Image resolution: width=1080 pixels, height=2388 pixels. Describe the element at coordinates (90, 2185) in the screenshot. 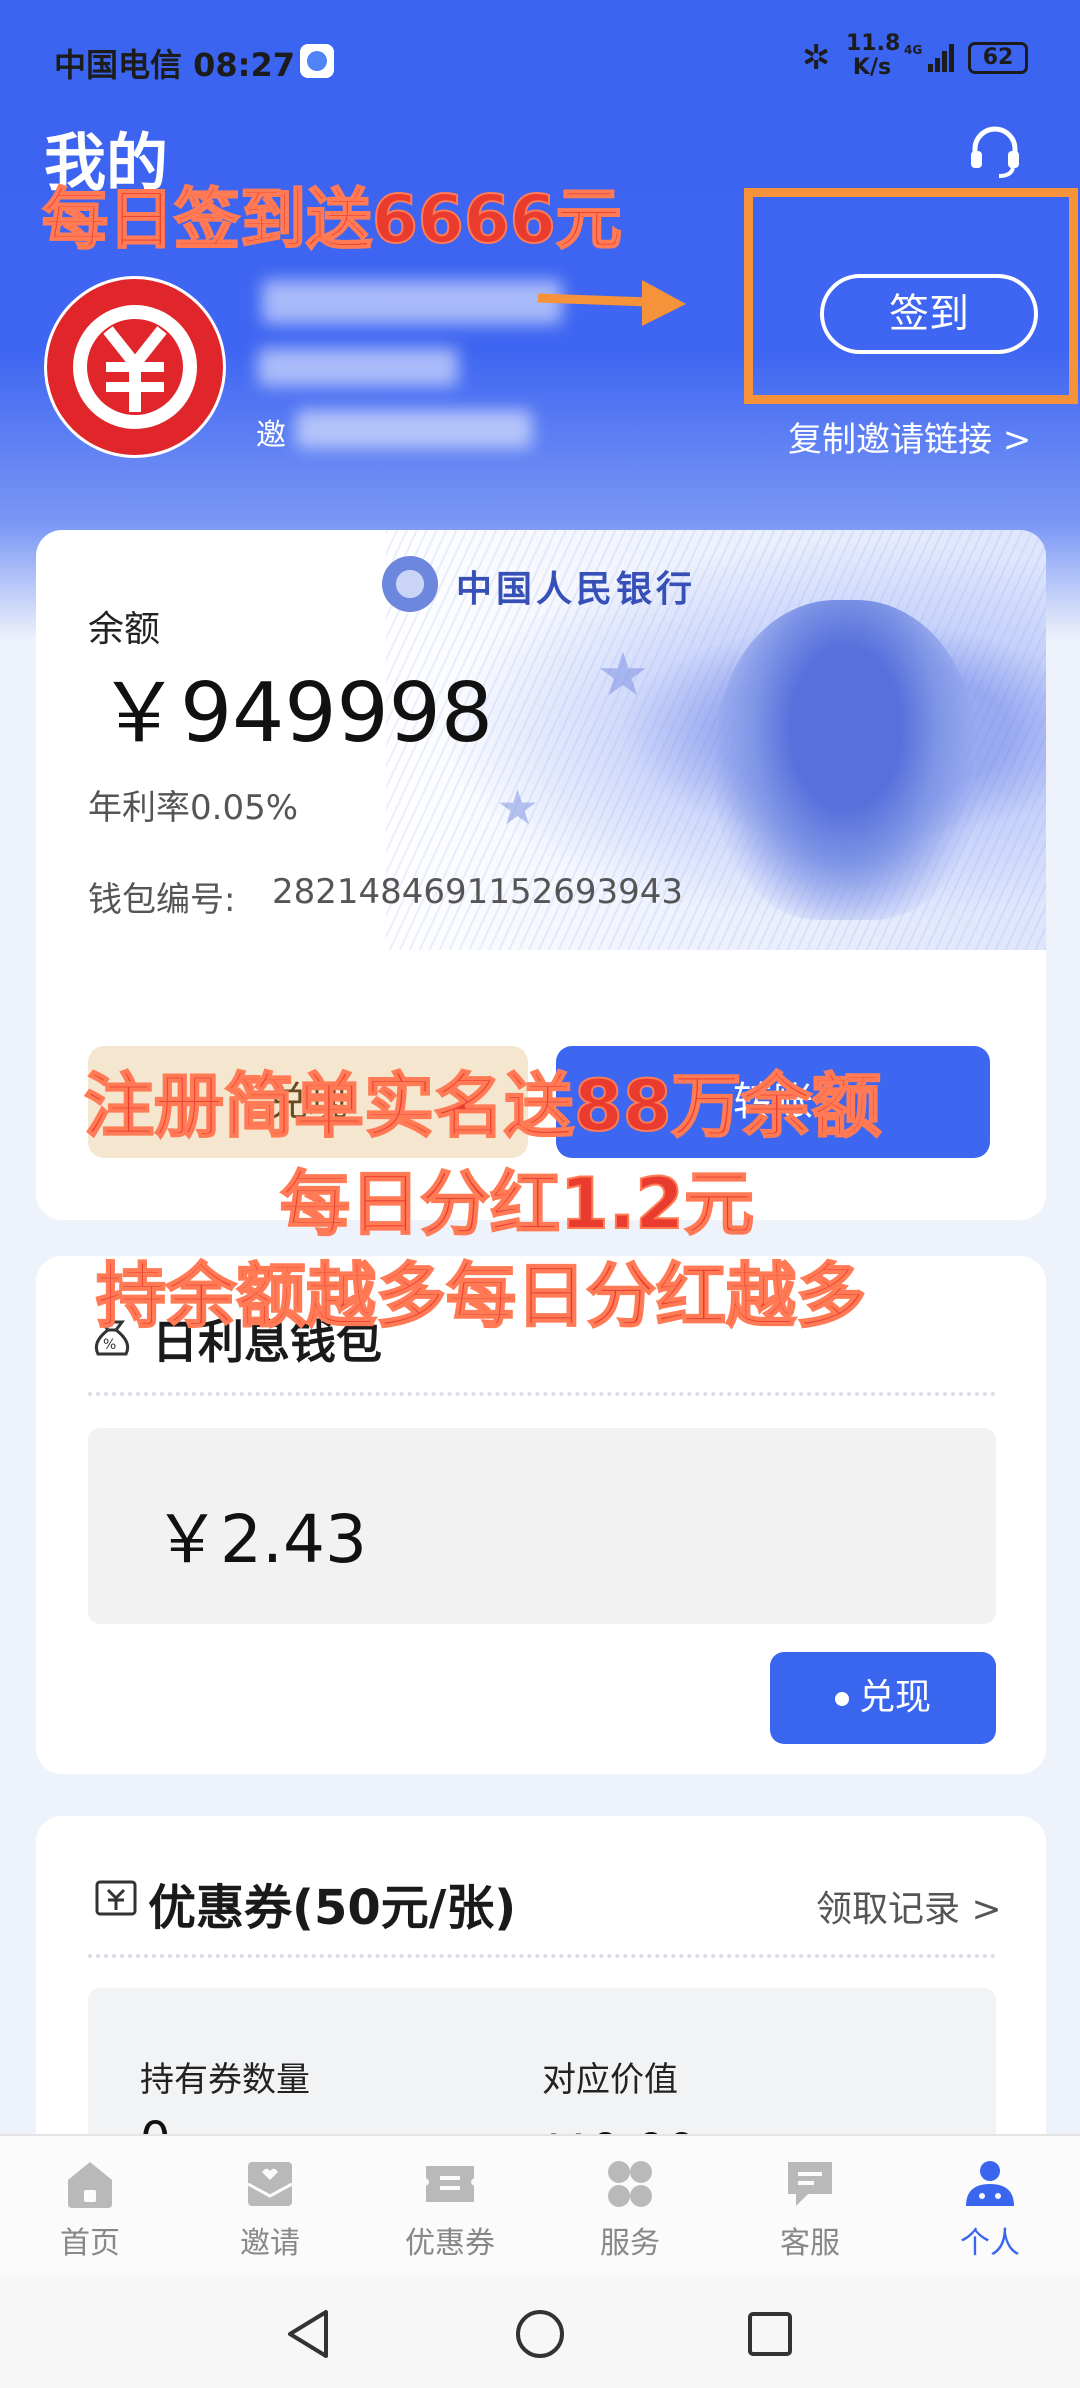

I see `home-icon` at that location.